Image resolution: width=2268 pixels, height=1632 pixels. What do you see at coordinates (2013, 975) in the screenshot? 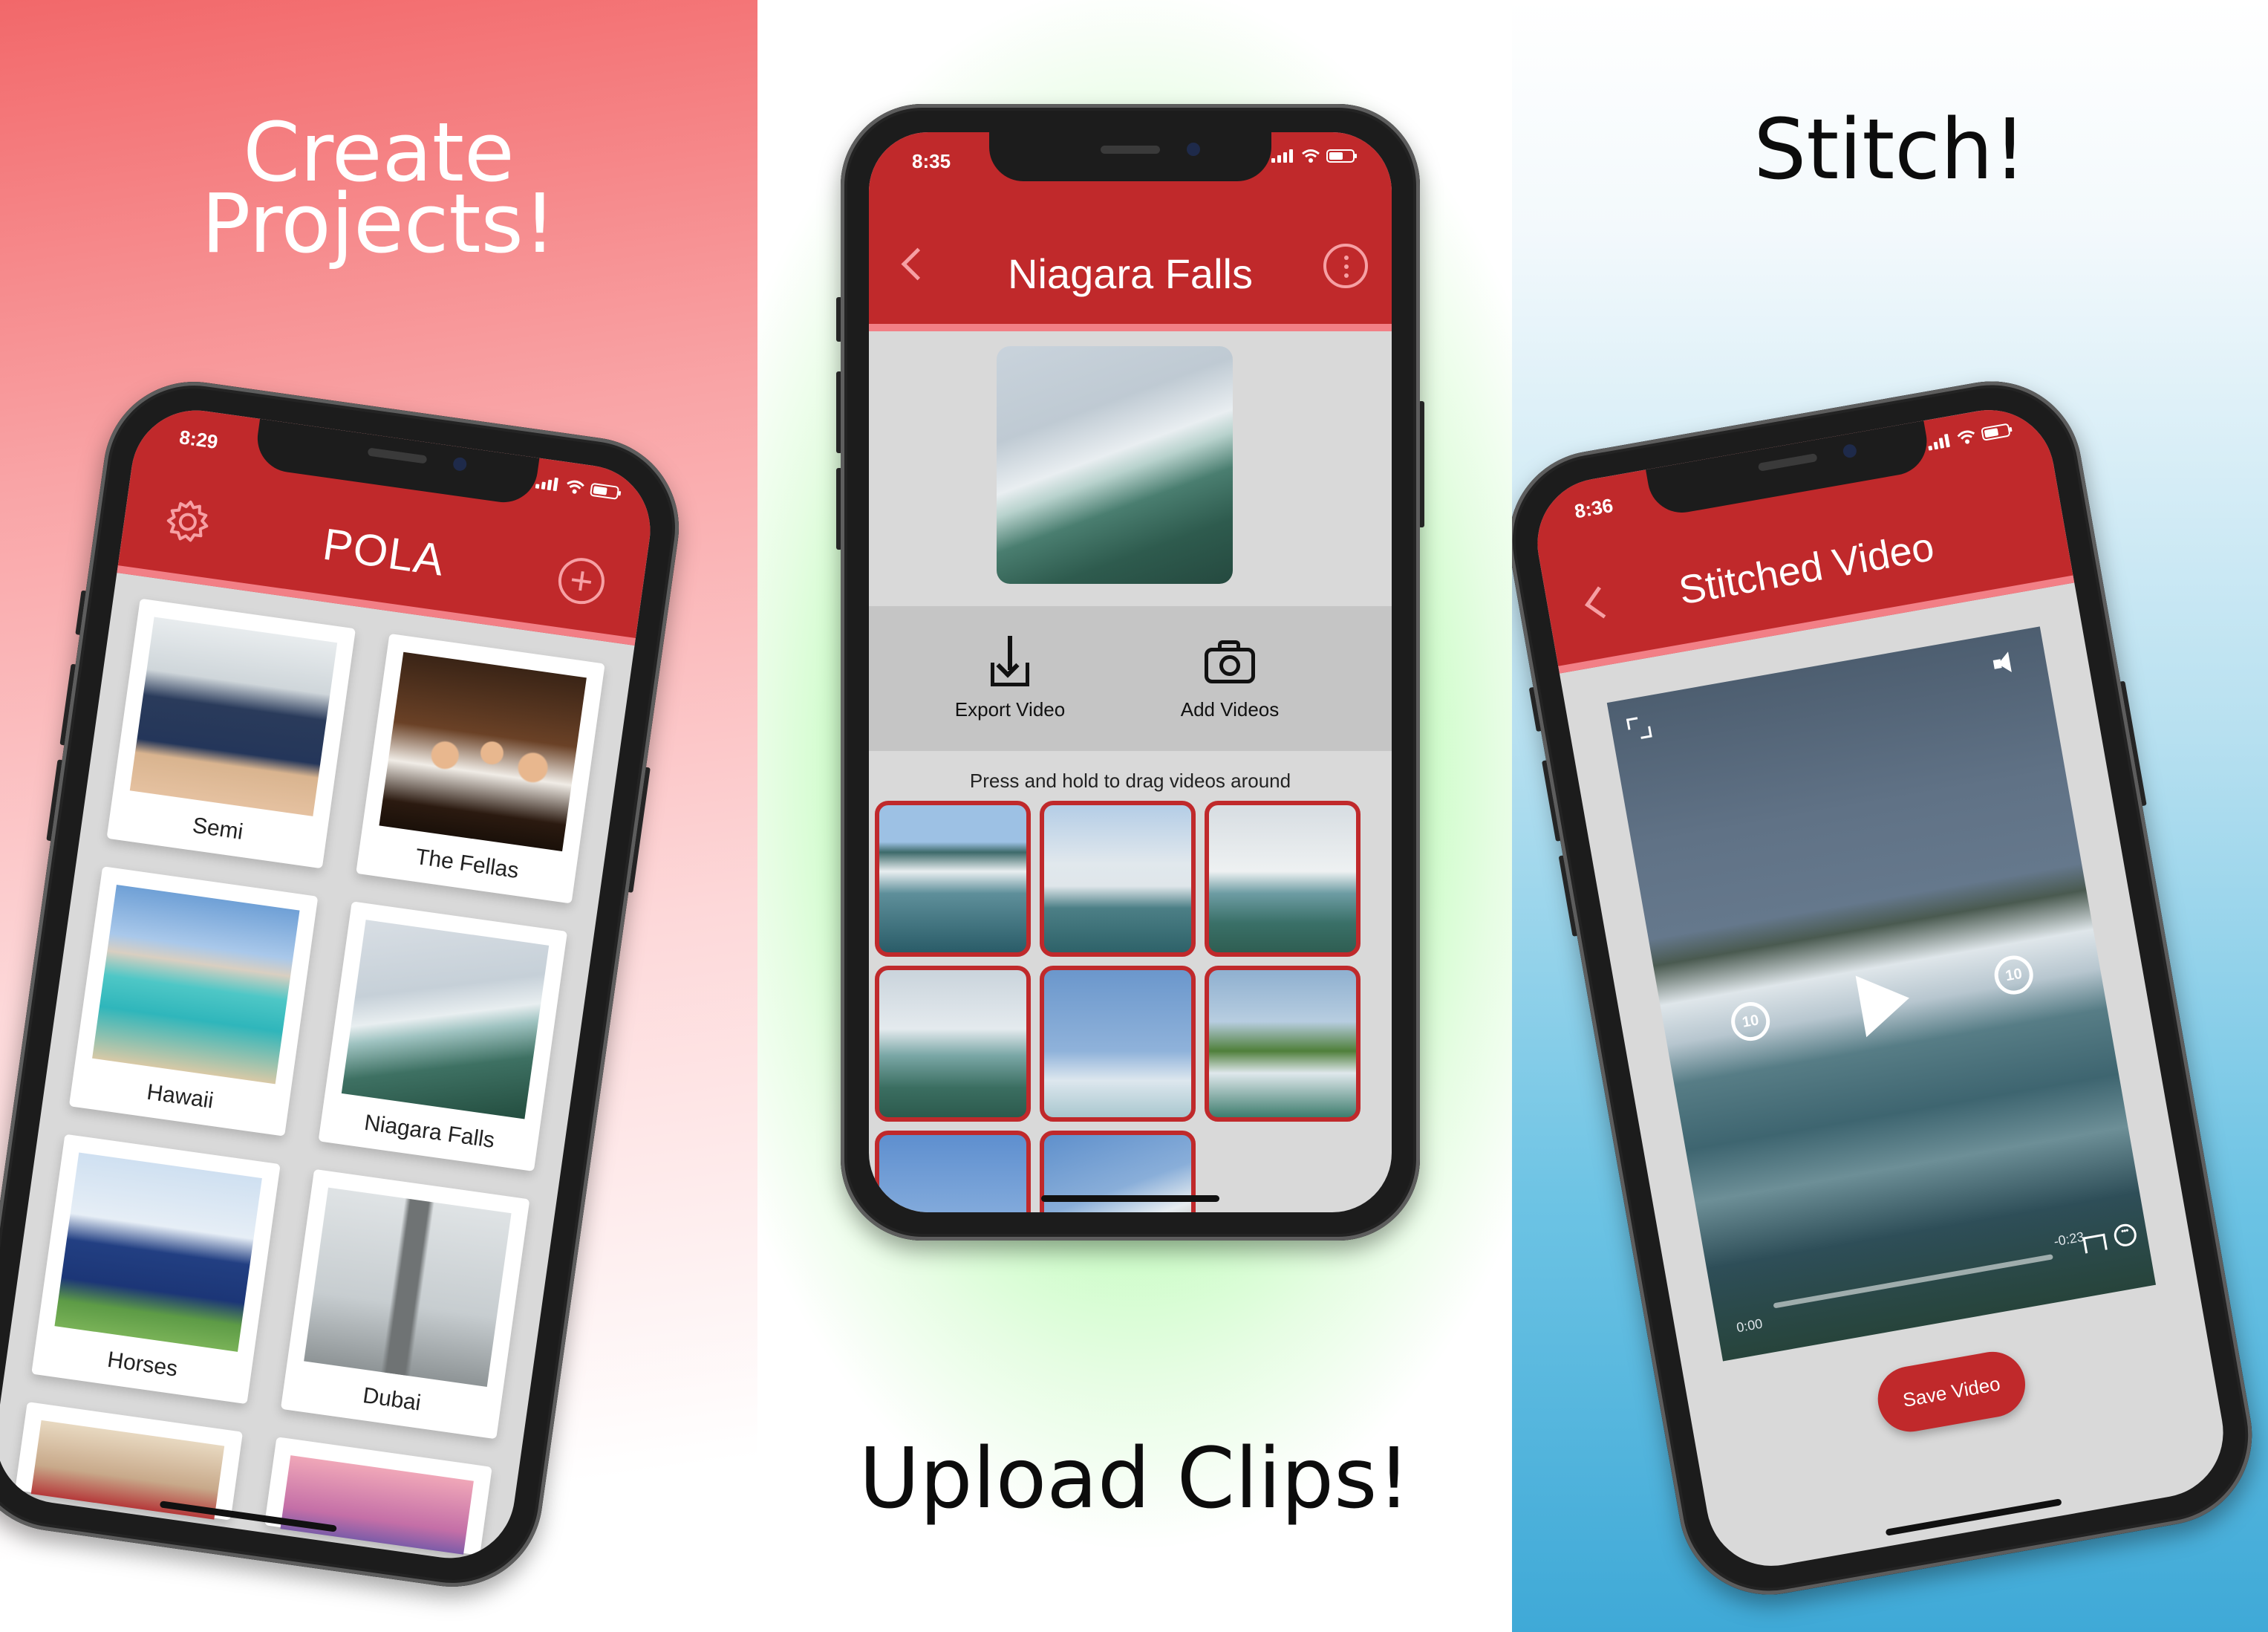
I see `skip-forward-icon: 10` at bounding box center [2013, 975].